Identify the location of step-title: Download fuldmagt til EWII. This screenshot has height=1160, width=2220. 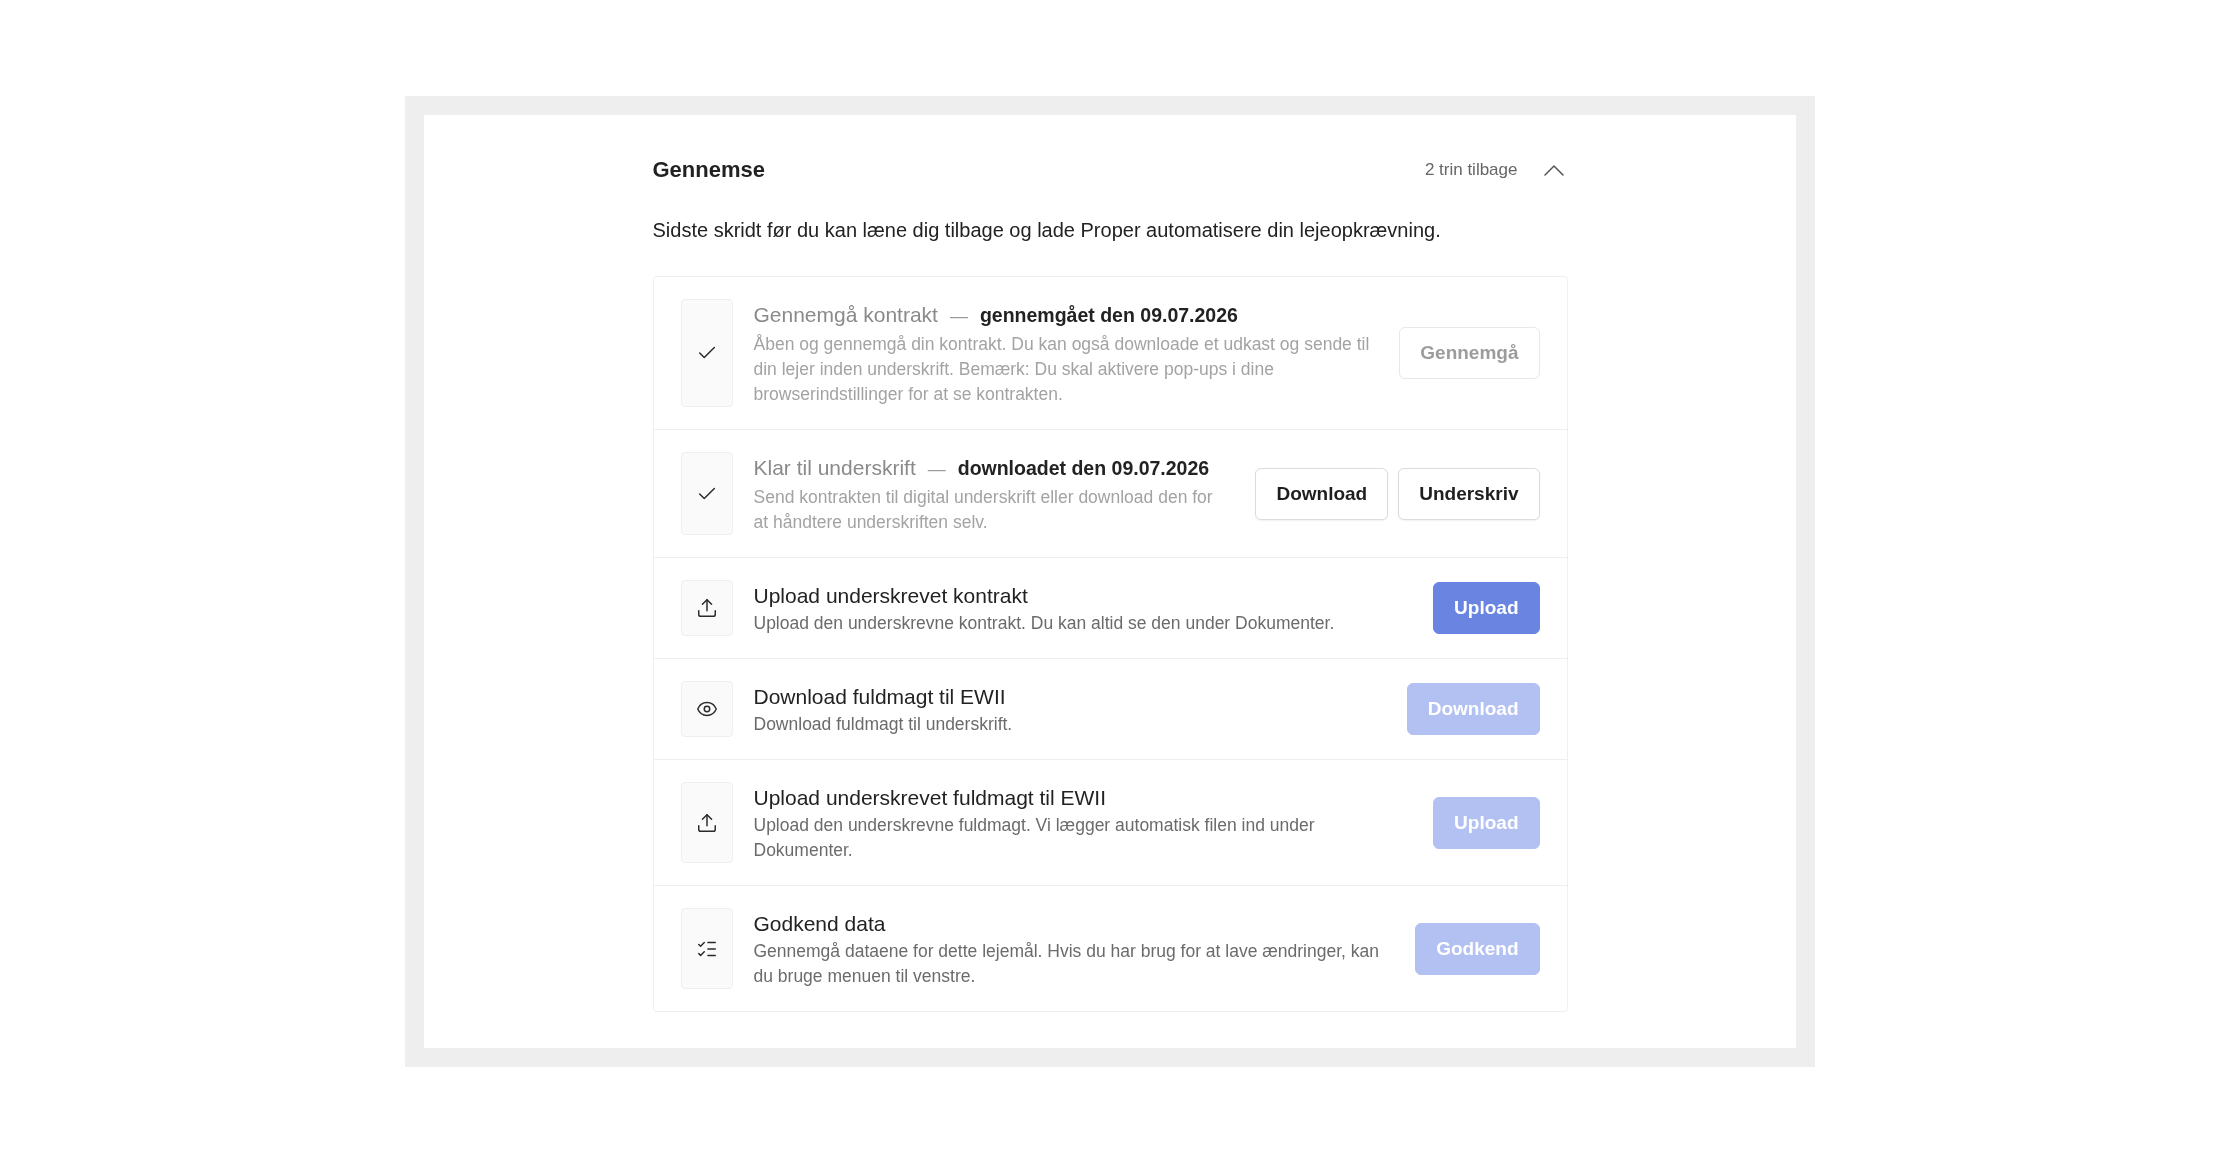
(879, 697).